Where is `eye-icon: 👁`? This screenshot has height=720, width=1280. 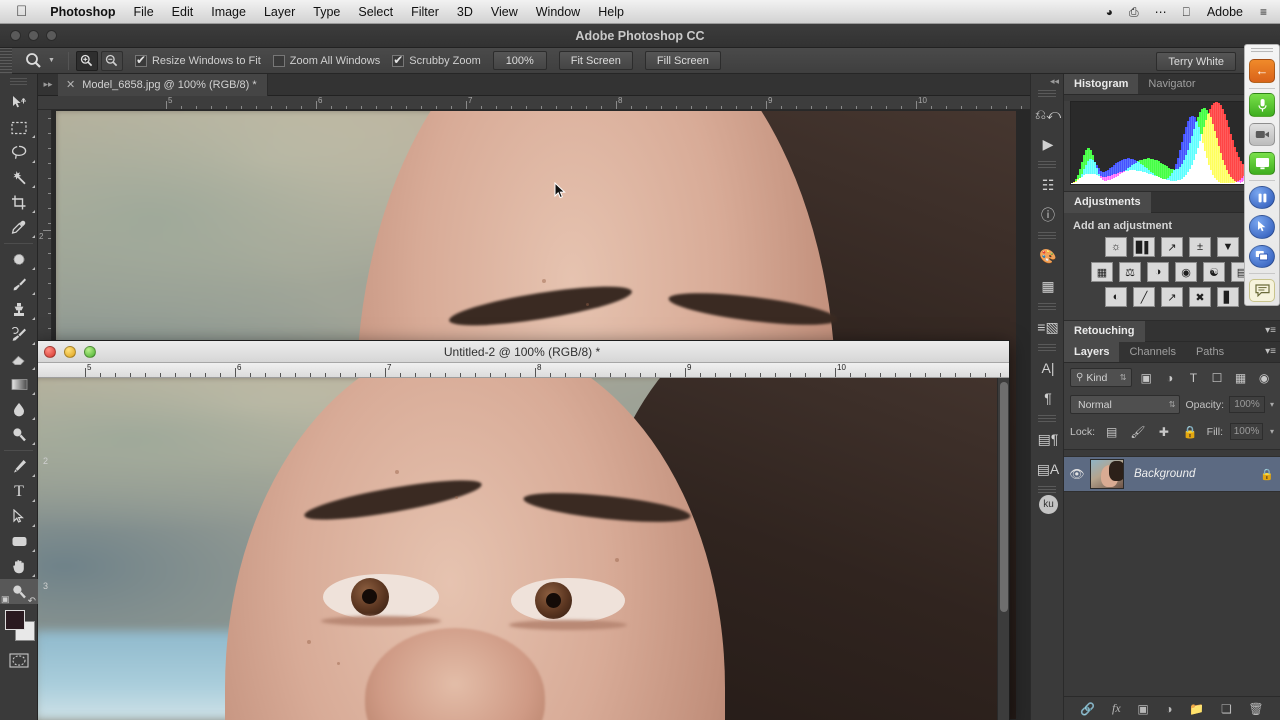 eye-icon: 👁 is located at coordinates (1077, 474).